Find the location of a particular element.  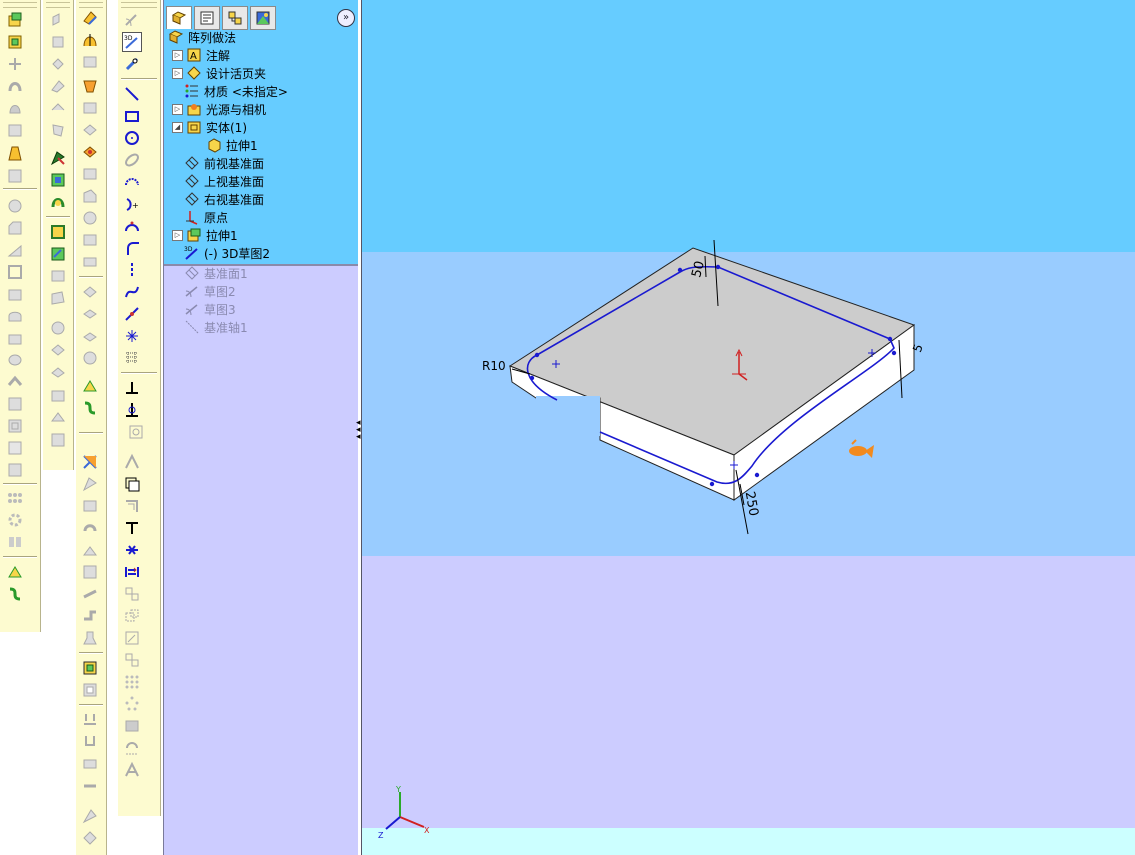

no-bends-icon is located at coordinates (90, 336).